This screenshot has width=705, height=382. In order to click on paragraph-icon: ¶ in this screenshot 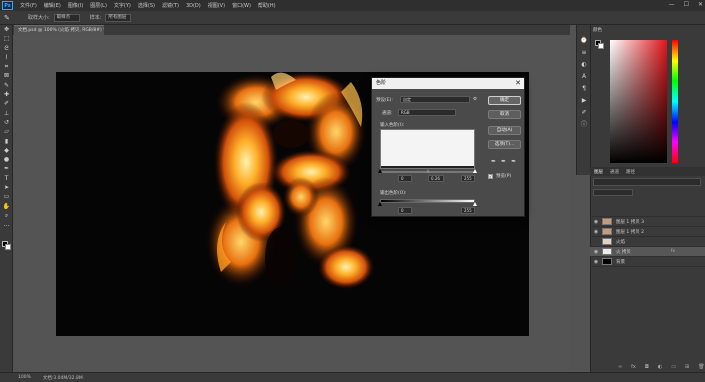, I will do `click(584, 89)`.